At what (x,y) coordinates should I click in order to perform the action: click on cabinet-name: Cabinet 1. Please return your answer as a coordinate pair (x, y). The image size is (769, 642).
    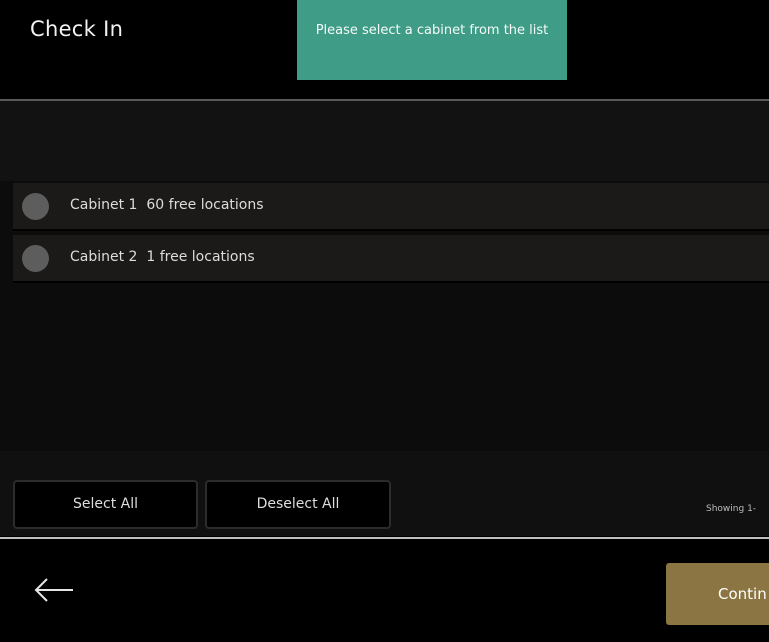
    Looking at the image, I should click on (104, 205).